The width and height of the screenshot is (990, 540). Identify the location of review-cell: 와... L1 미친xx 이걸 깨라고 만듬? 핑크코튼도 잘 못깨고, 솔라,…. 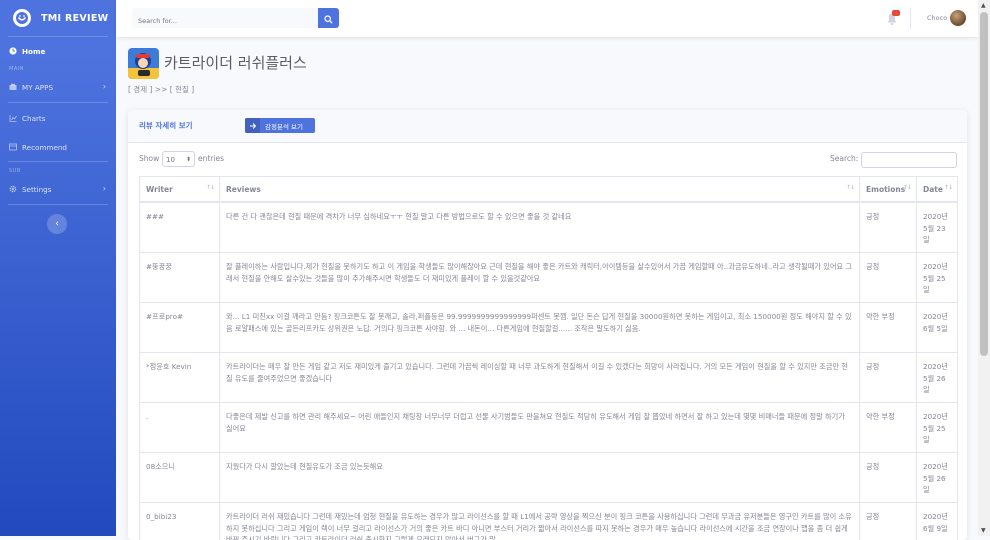
(540, 328).